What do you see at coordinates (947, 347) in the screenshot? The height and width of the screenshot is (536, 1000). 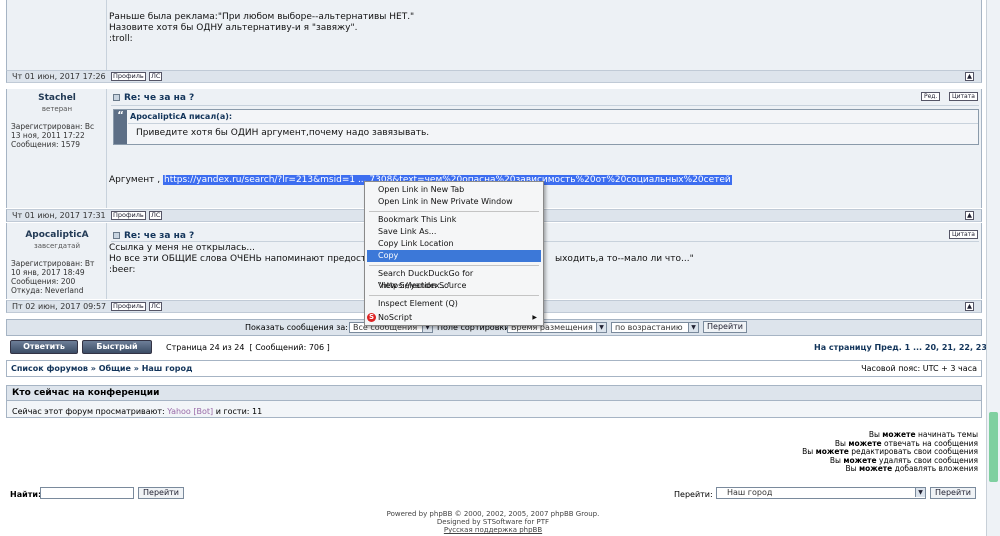 I see `page-link: 21` at bounding box center [947, 347].